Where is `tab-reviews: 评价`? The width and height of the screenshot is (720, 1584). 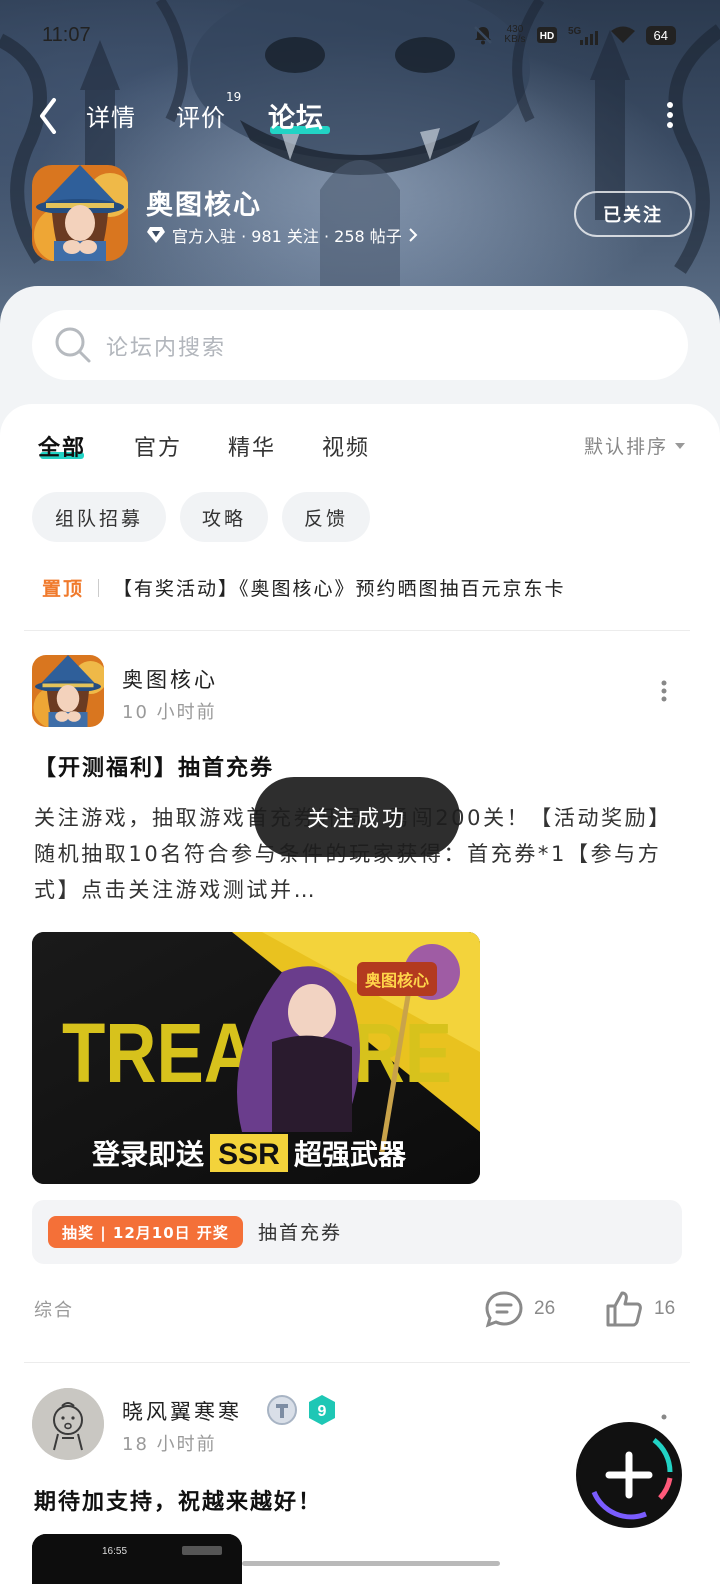
tab-reviews: 评价 is located at coordinates (201, 115).